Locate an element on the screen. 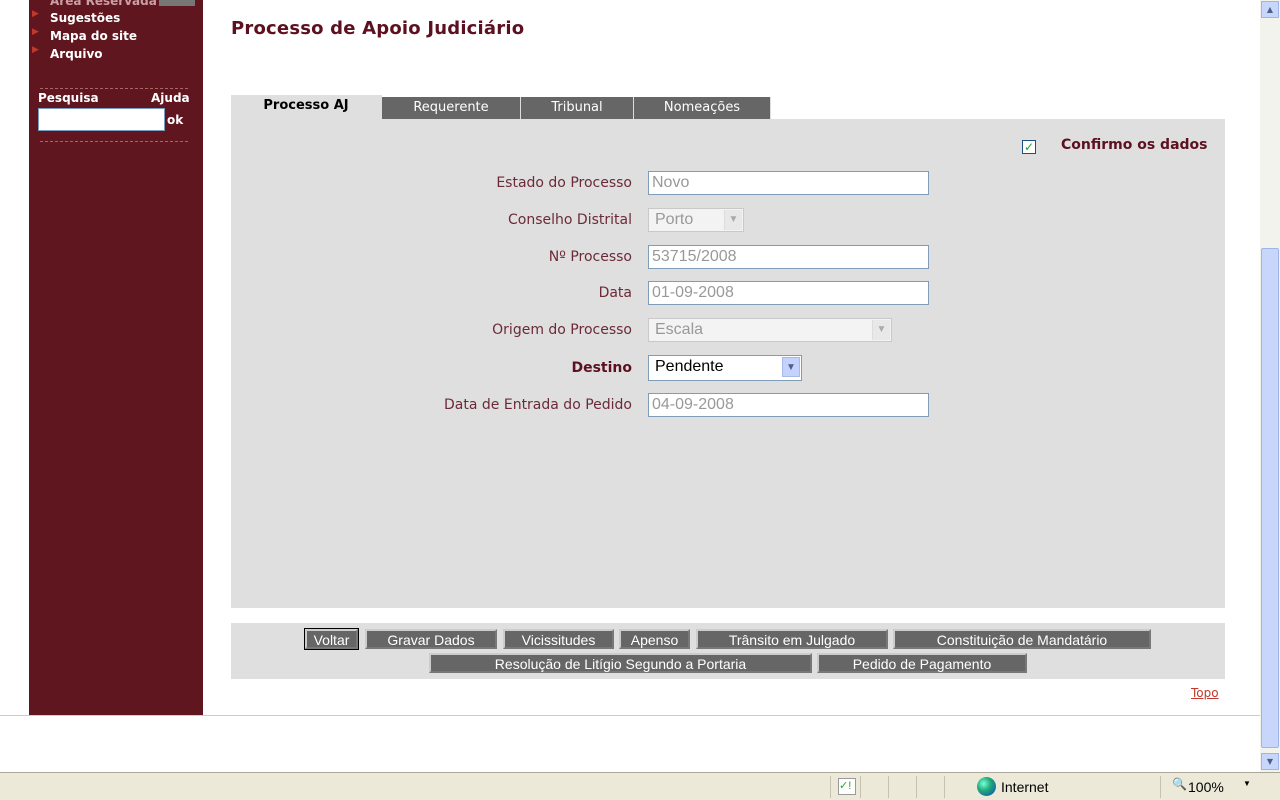 This screenshot has height=800, width=1280. select-value: Pendente is located at coordinates (689, 366).